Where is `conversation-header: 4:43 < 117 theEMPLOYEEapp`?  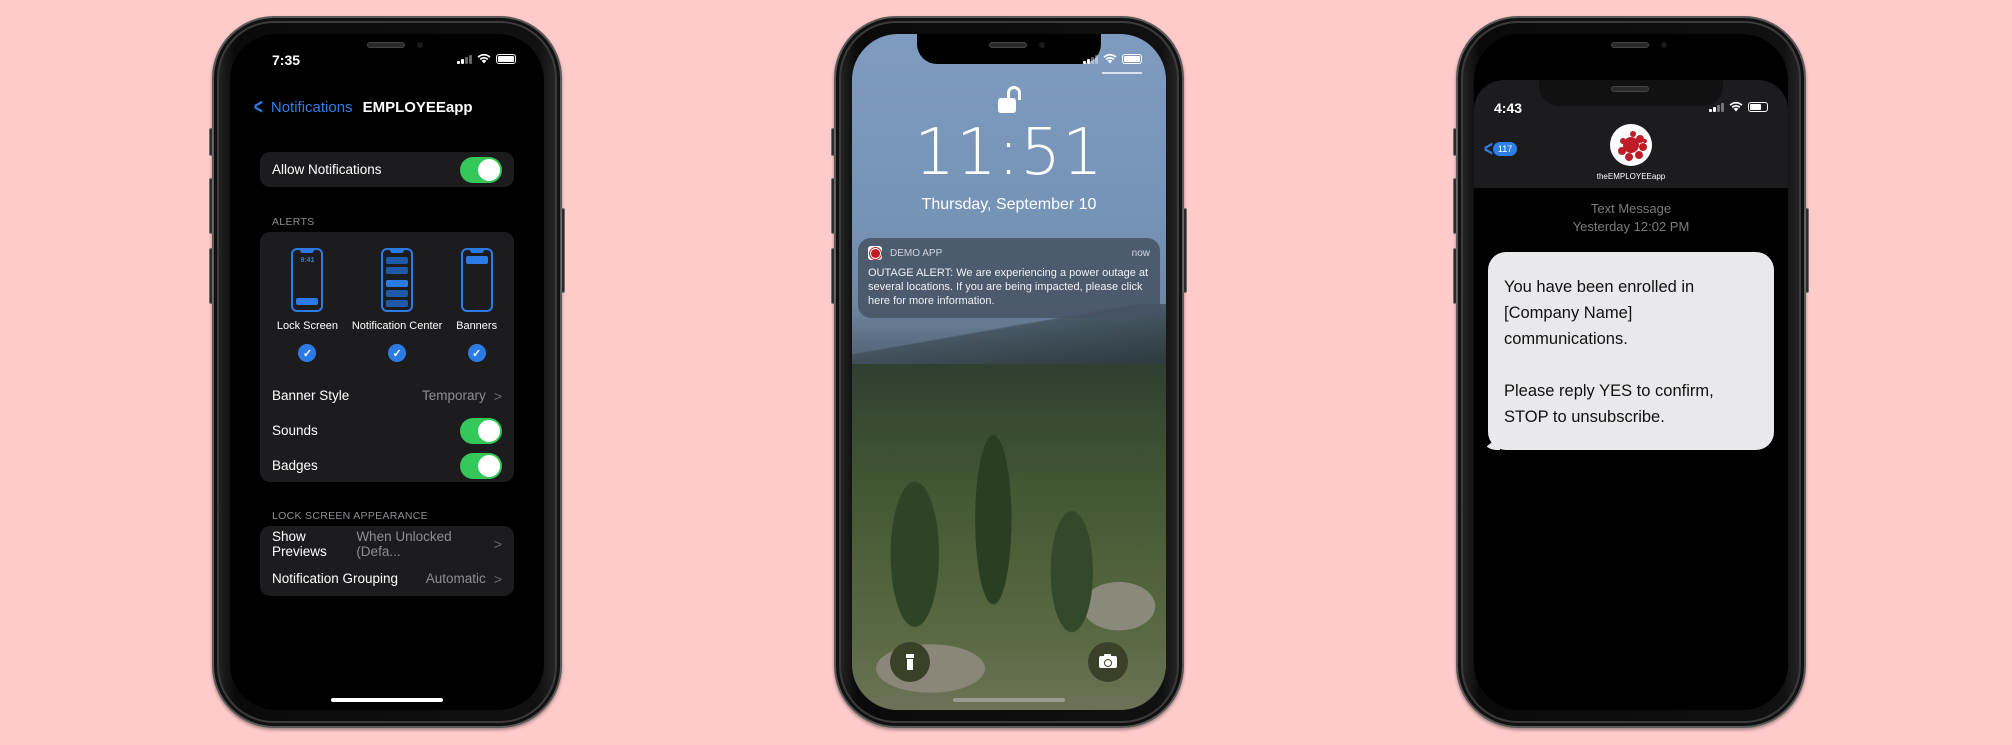
conversation-header: 4:43 < 117 theEMPLOYEEapp is located at coordinates (1631, 134).